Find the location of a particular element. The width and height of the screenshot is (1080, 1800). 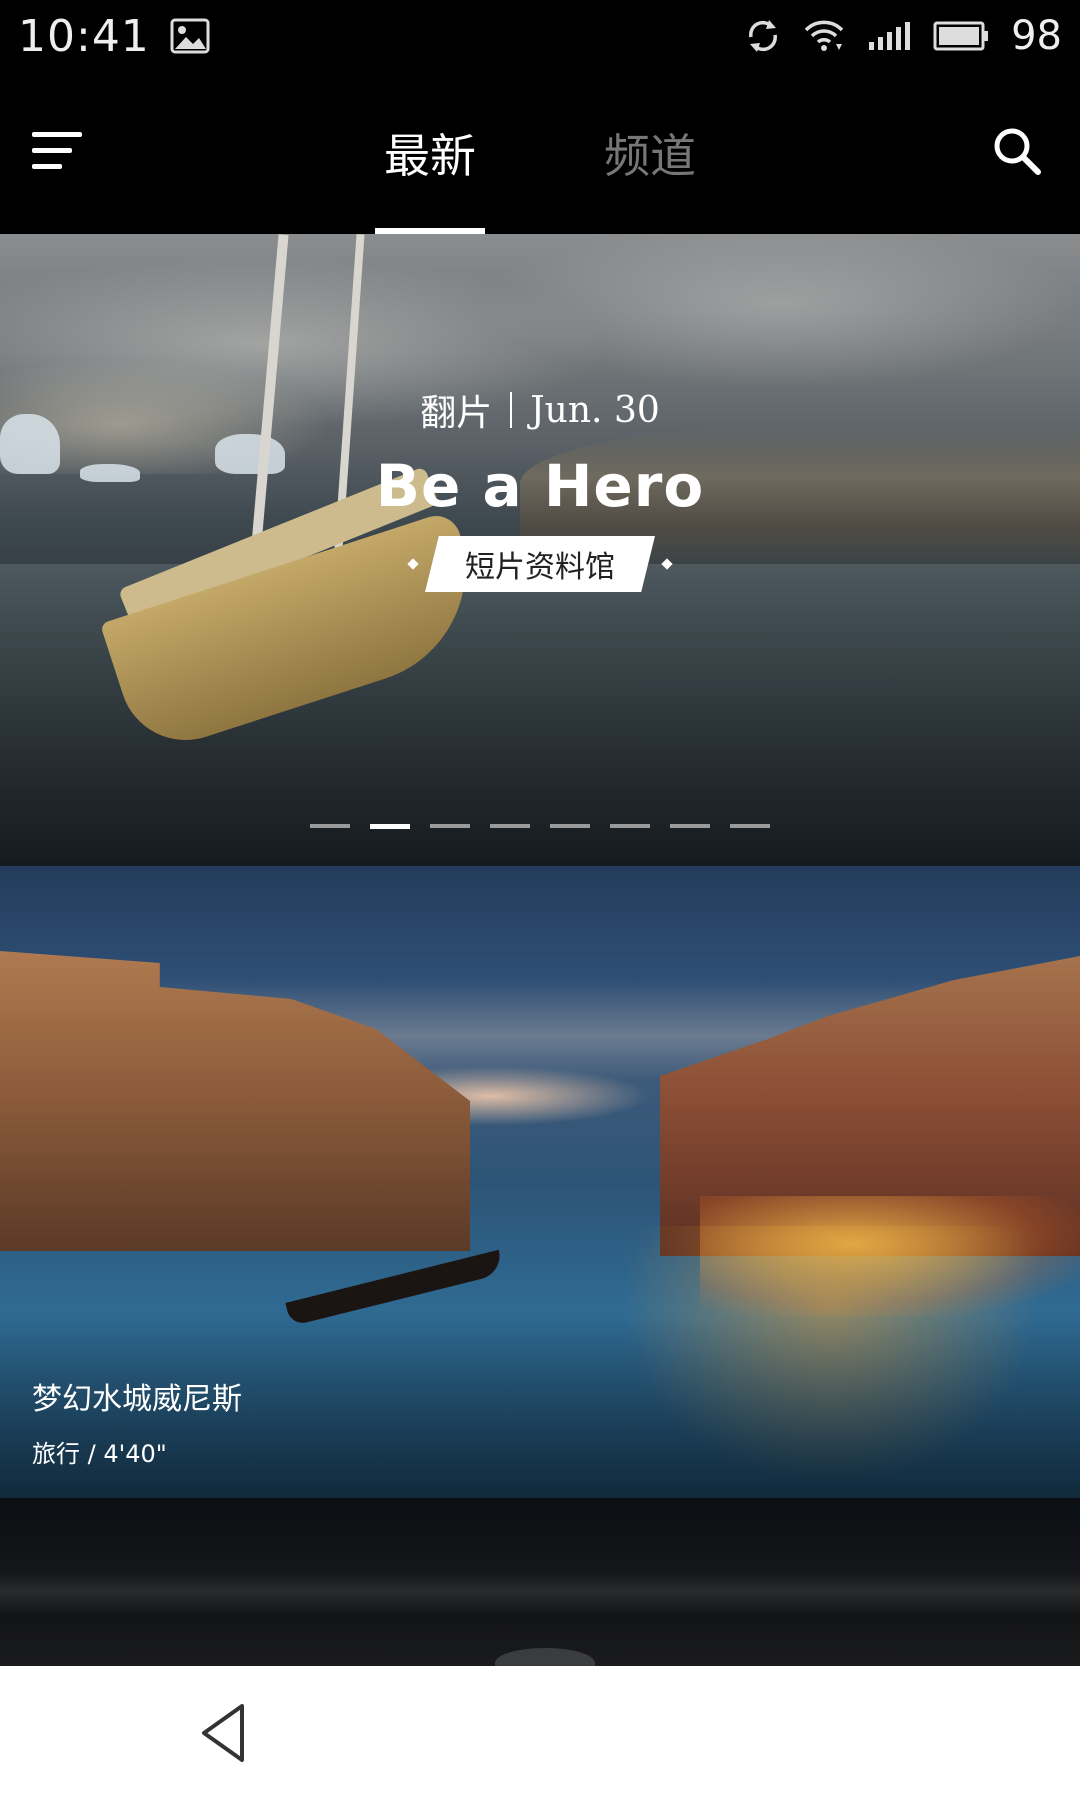

pager-dot-active is located at coordinates (390, 826).